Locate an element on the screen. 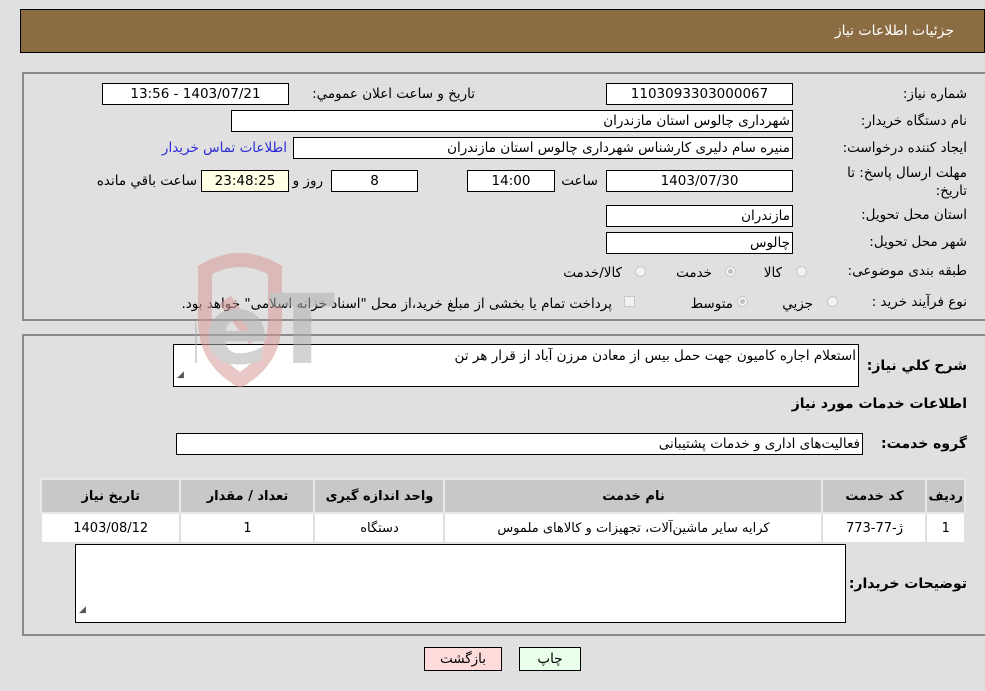 The width and height of the screenshot is (985, 691). remaining-time-field: 23:48:25 is located at coordinates (245, 181).